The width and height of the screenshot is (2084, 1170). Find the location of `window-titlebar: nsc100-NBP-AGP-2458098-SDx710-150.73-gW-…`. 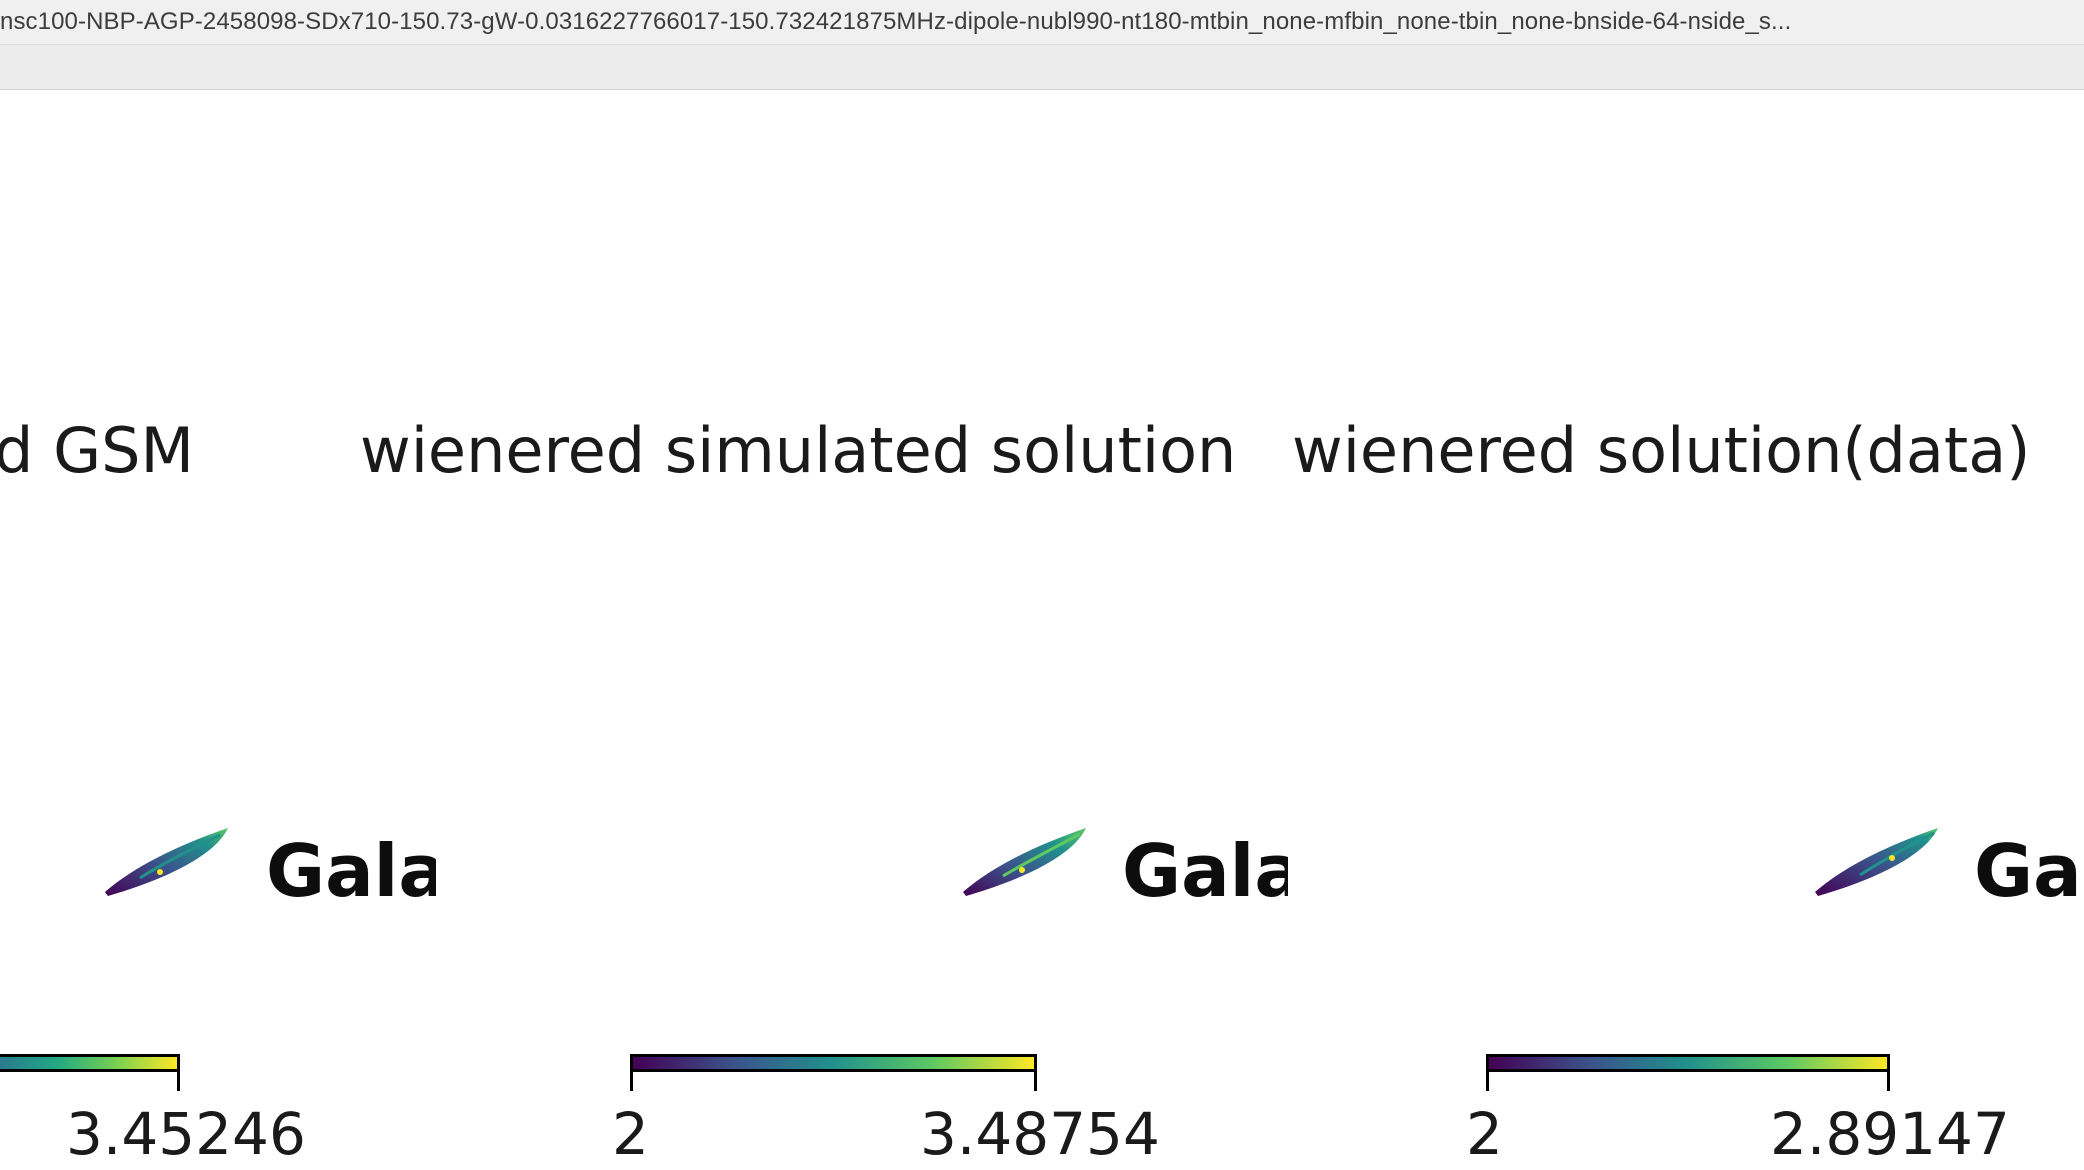

window-titlebar: nsc100-NBP-AGP-2458098-SDx710-150.73-gW-… is located at coordinates (1042, 22).